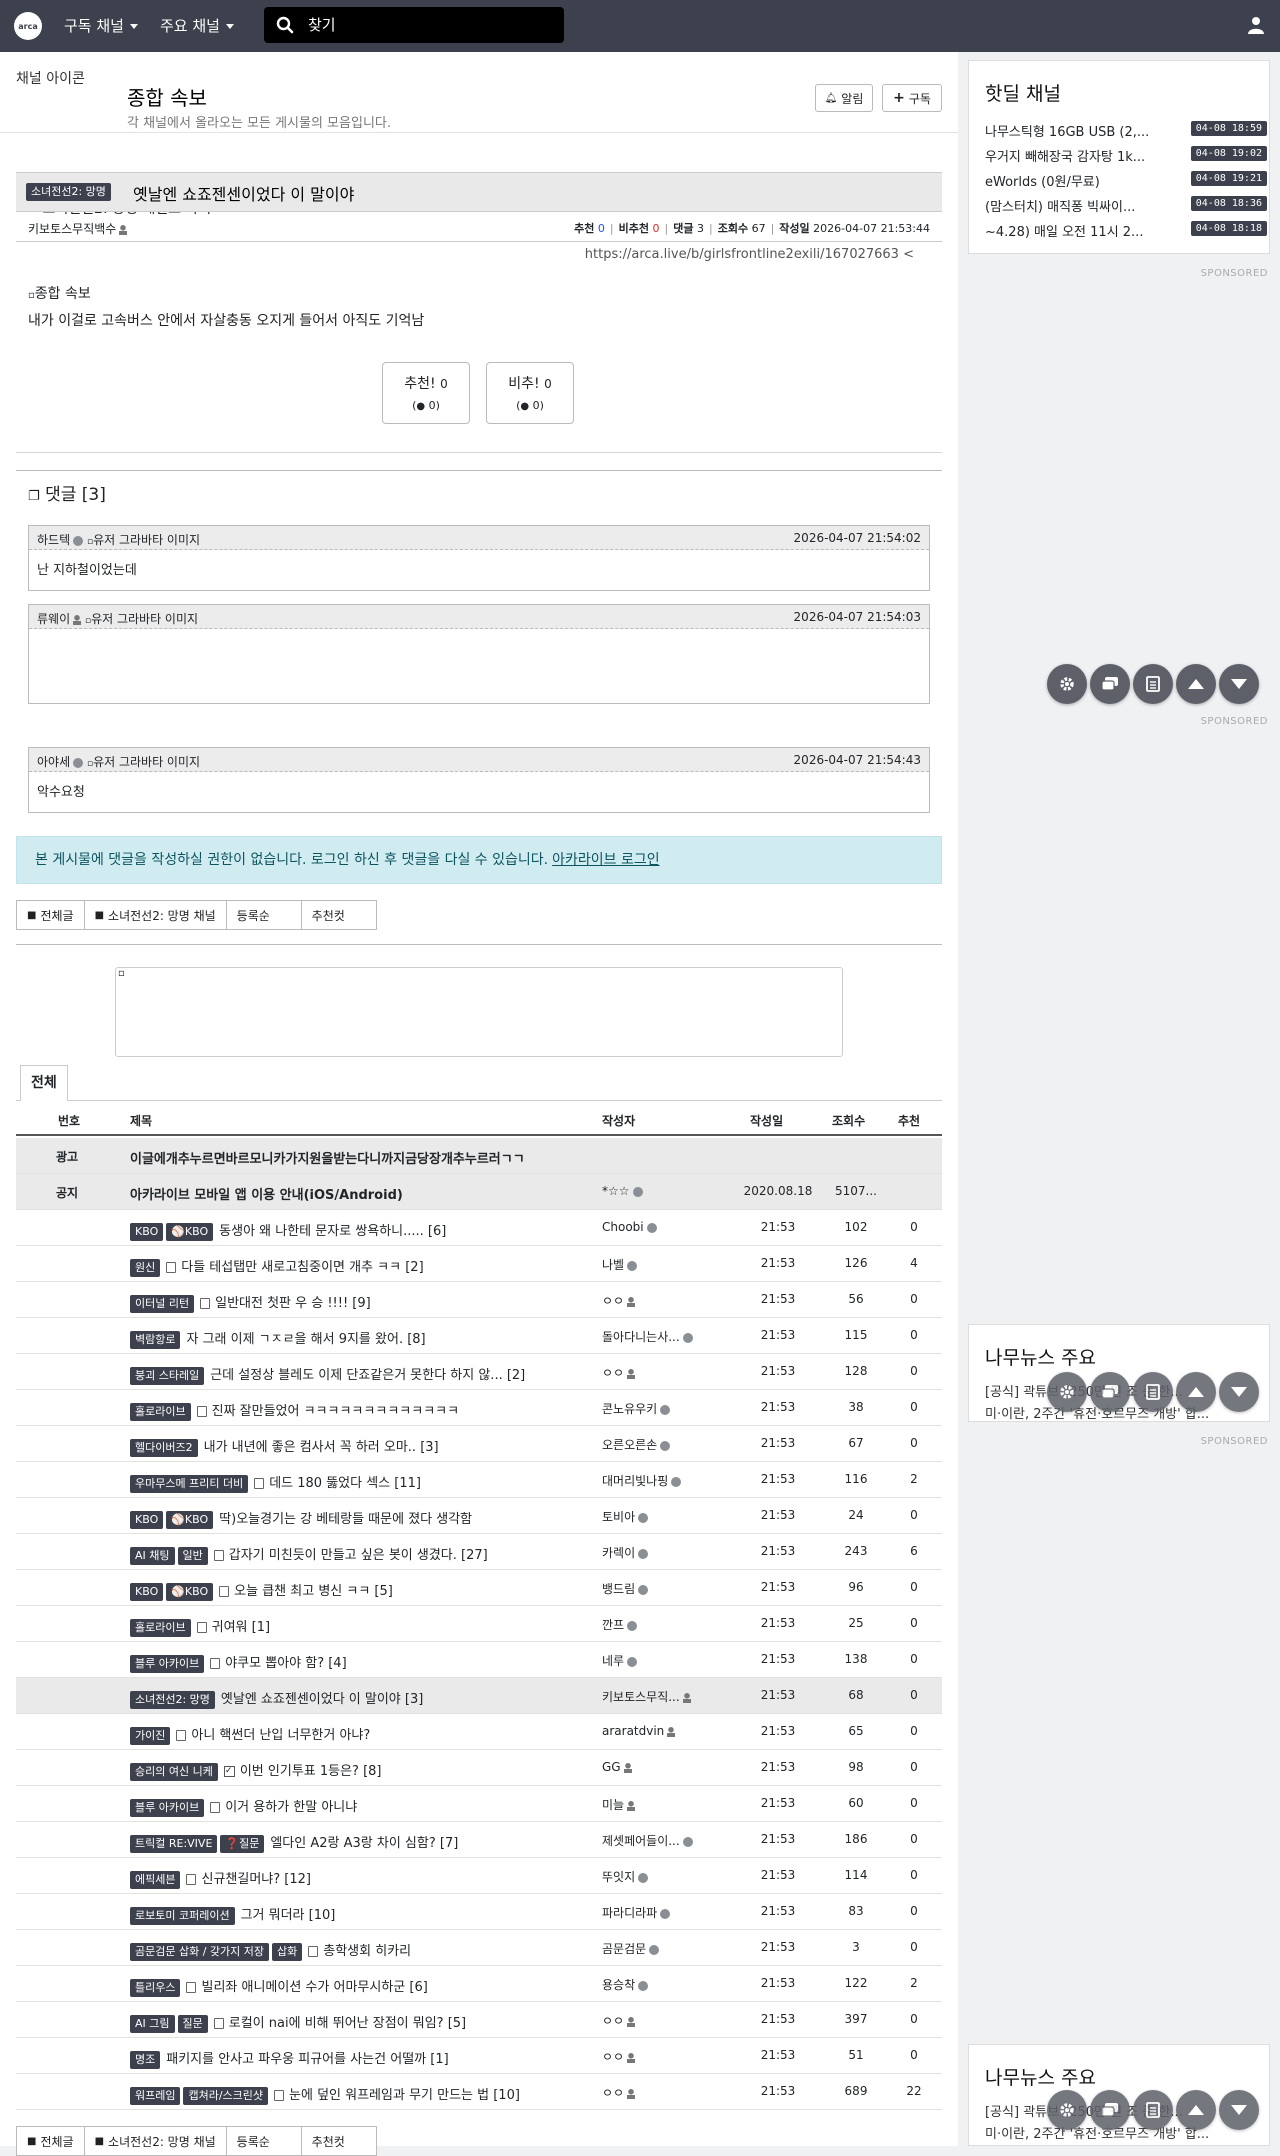 The image size is (1280, 2156). I want to click on table-row: 블루 아카이브 이거 용하가 한말 아니냐 미늘 21:53 60 0, so click(479, 1804).